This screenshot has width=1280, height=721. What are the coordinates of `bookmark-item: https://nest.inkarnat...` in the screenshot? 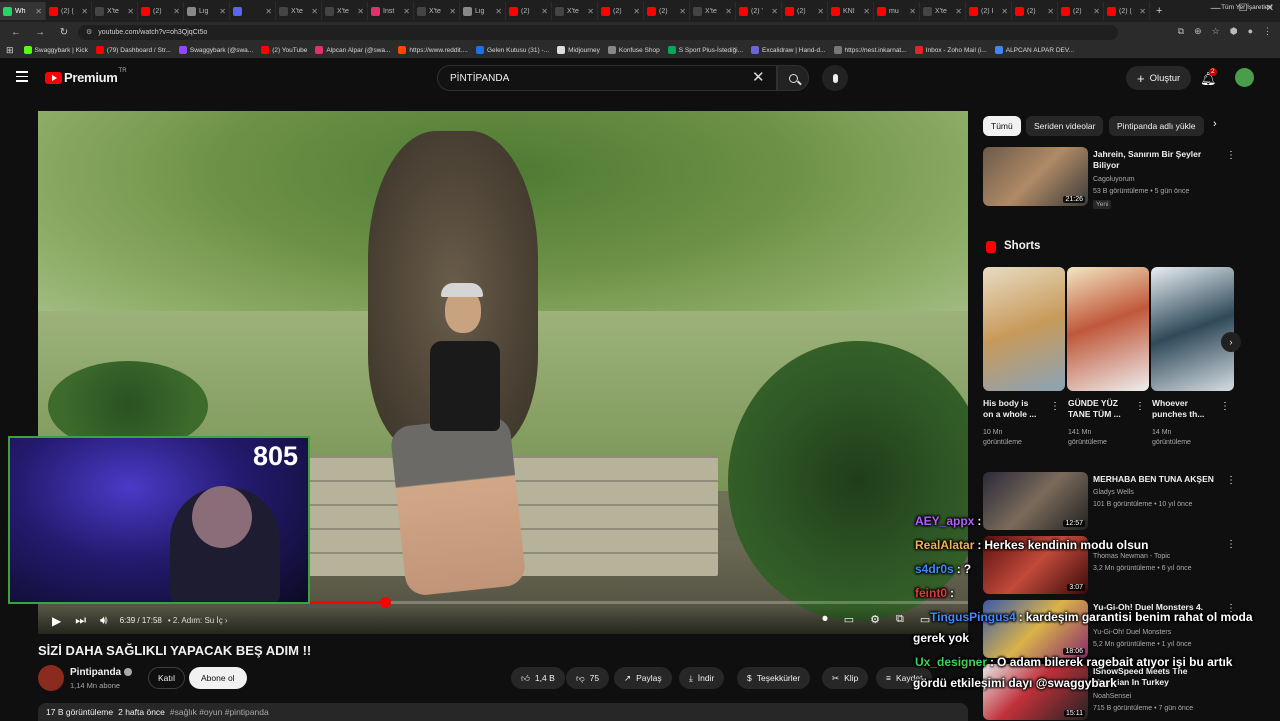 It's located at (870, 50).